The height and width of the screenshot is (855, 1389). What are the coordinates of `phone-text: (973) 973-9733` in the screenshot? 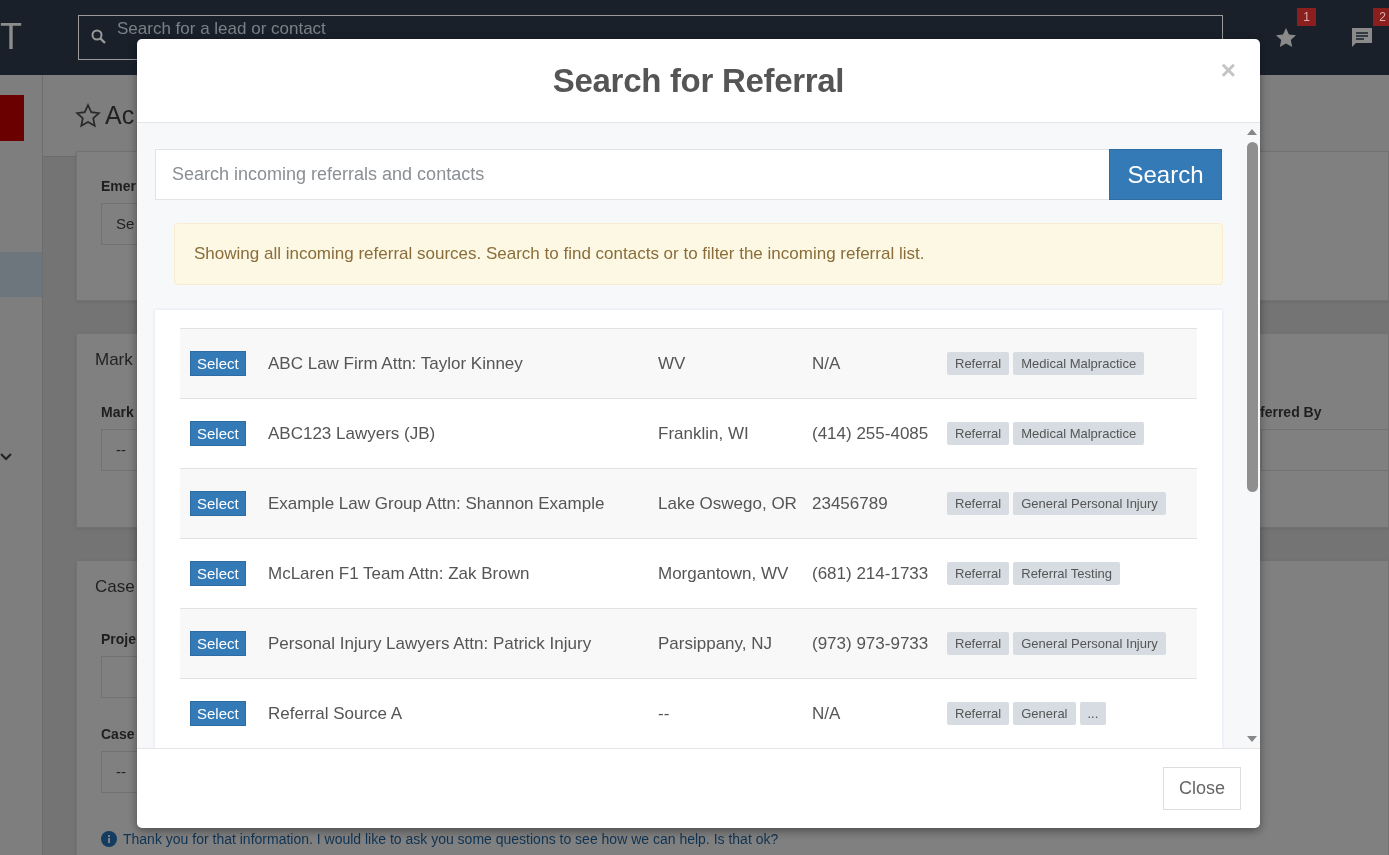 It's located at (871, 643).